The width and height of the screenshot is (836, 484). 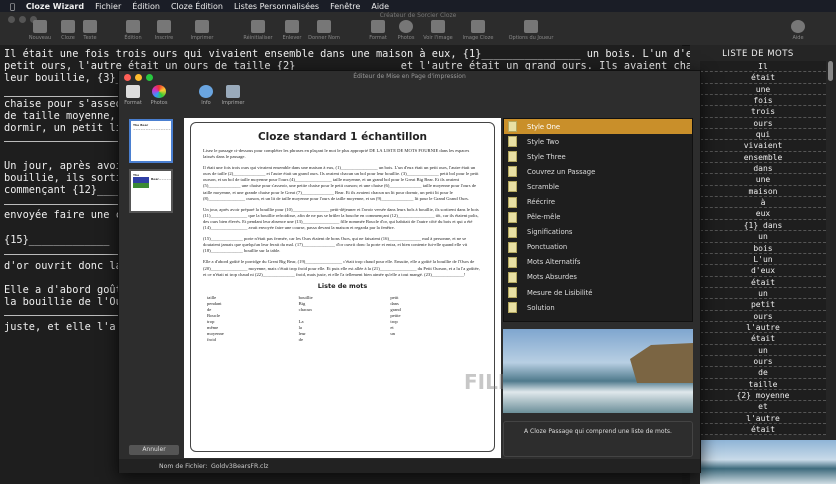 I want to click on style-label: Style One, so click(x=544, y=126).